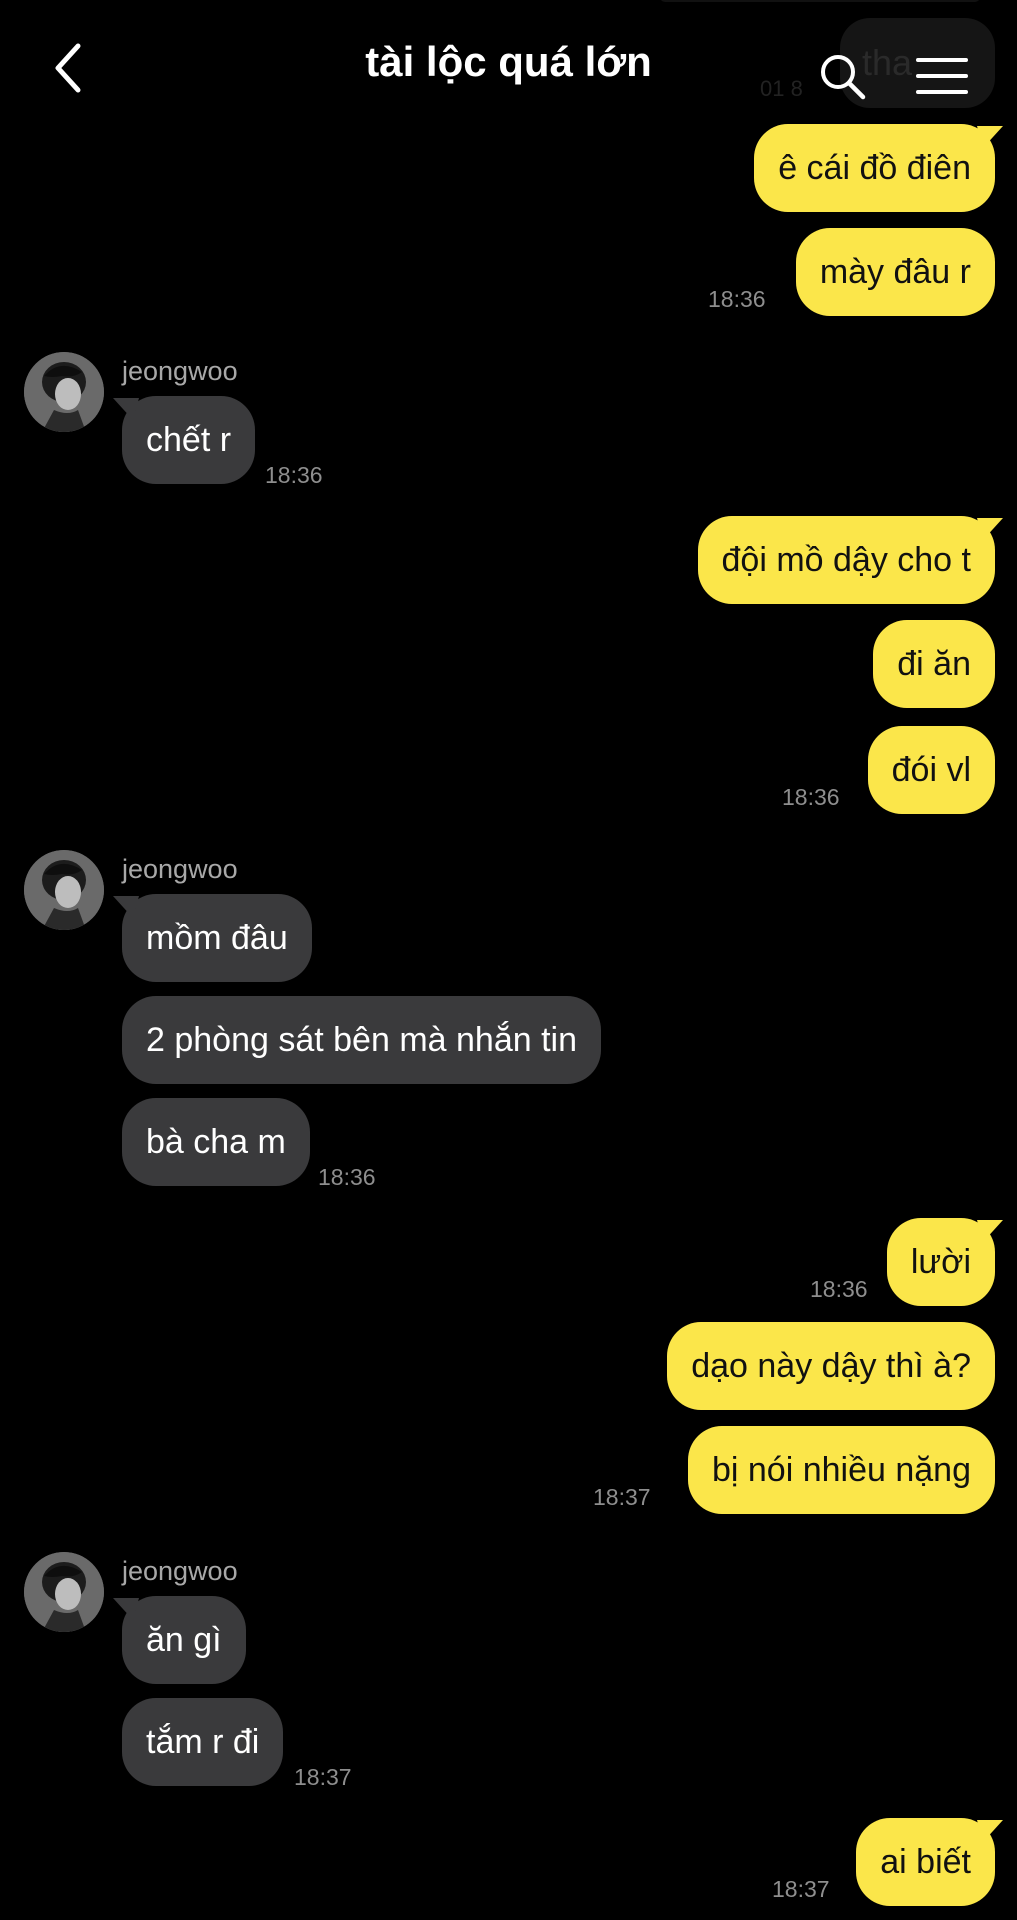  I want to click on search-icon, so click(843, 77).